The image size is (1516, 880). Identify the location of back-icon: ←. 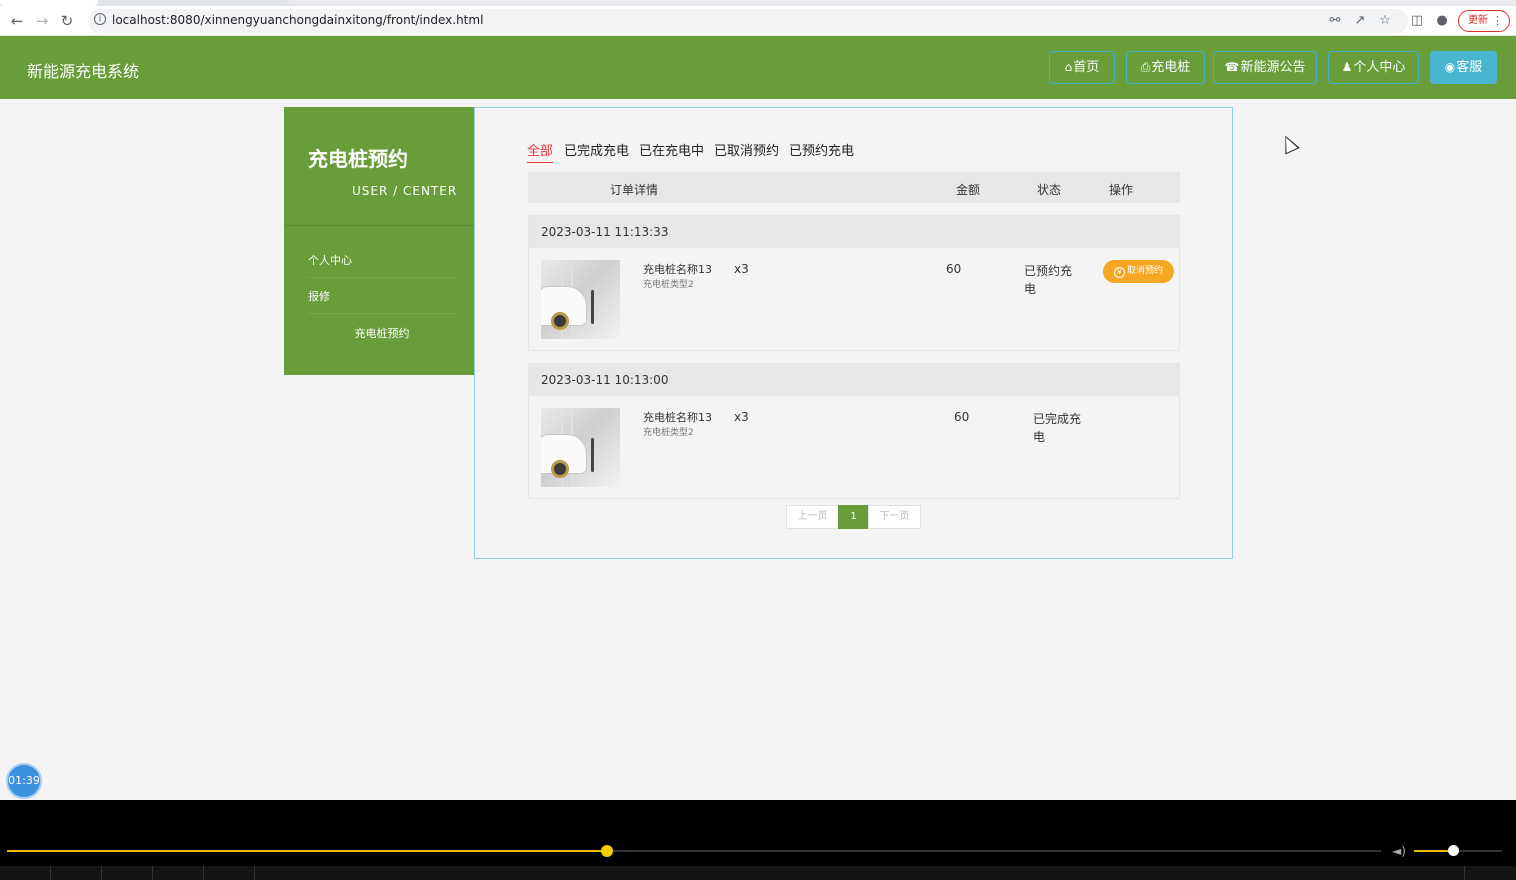
(17, 21).